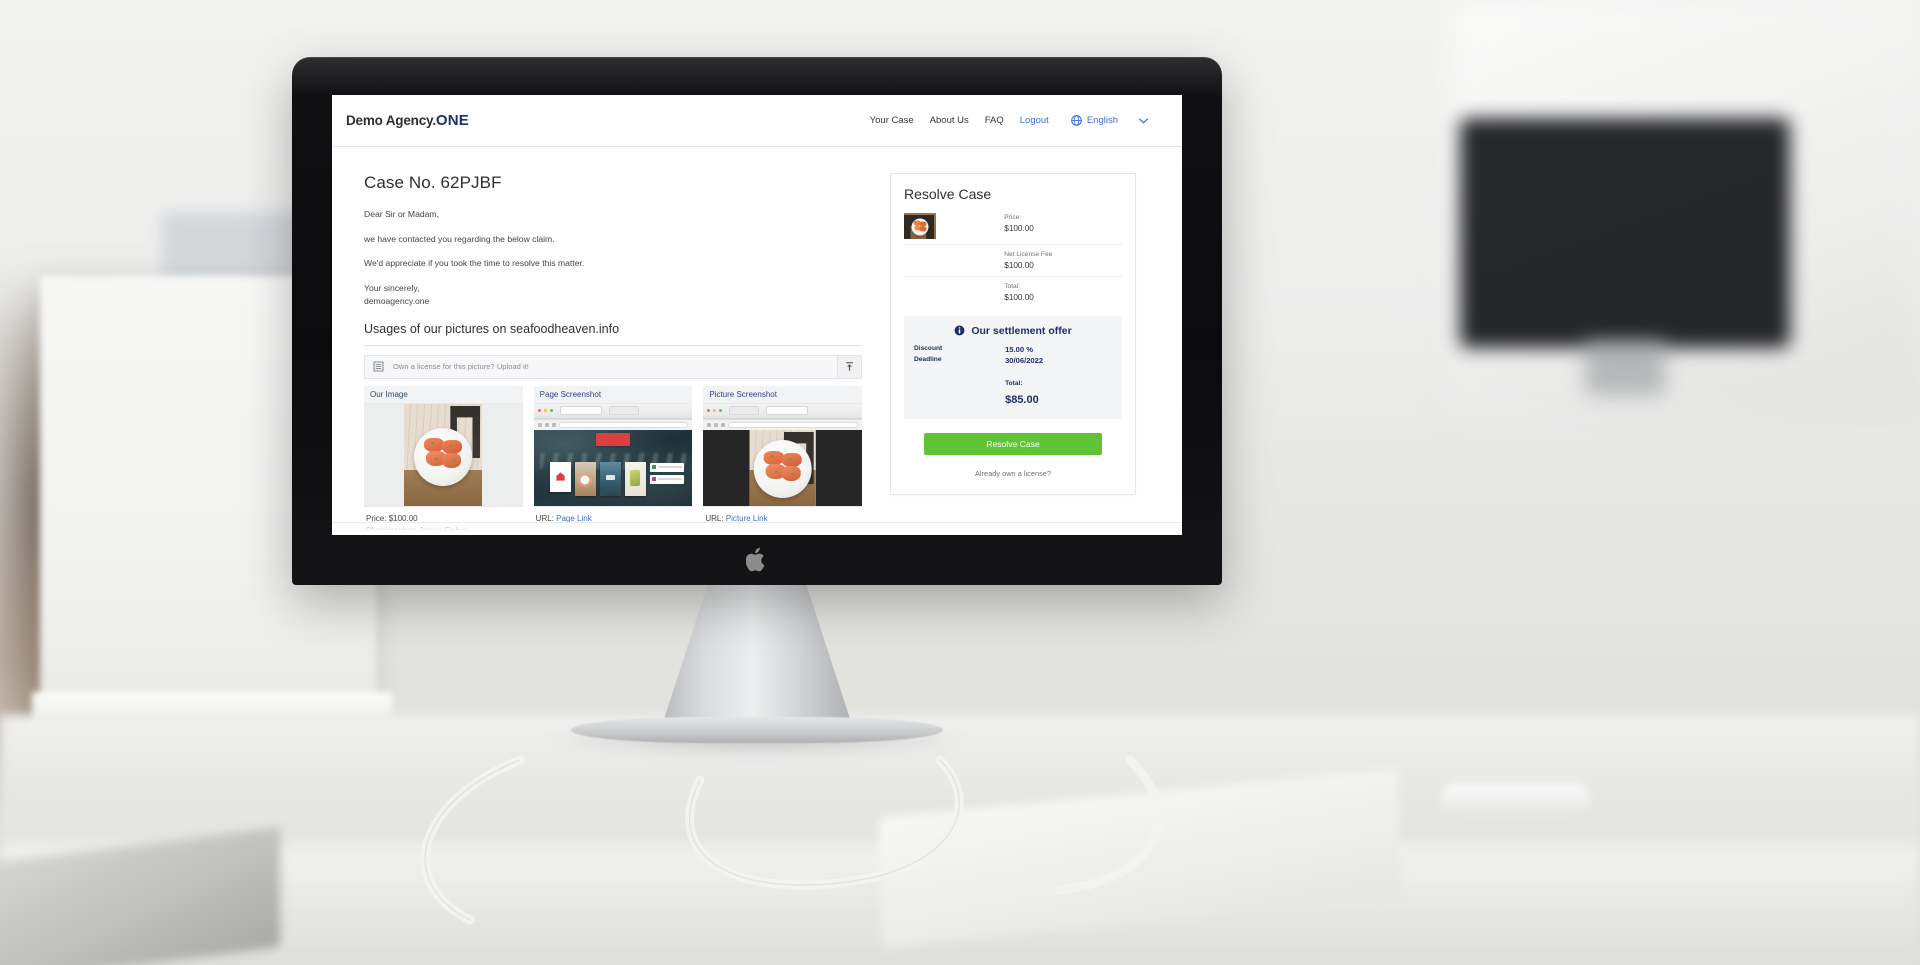 The height and width of the screenshot is (965, 1920). I want to click on our-image-preview, so click(443, 454).